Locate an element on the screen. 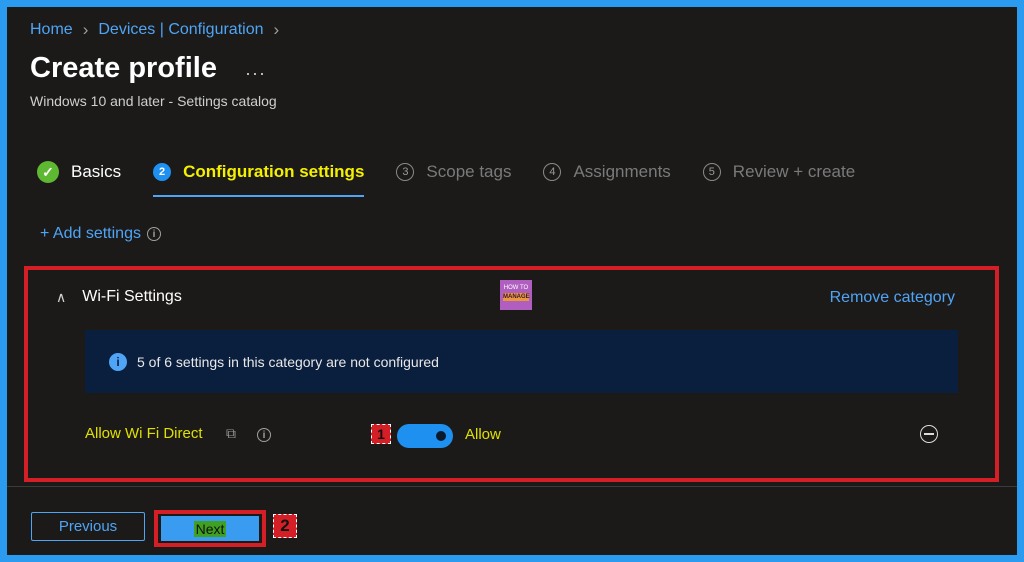  page-subtitle: Windows 10 and later - Settings catalog is located at coordinates (153, 101).